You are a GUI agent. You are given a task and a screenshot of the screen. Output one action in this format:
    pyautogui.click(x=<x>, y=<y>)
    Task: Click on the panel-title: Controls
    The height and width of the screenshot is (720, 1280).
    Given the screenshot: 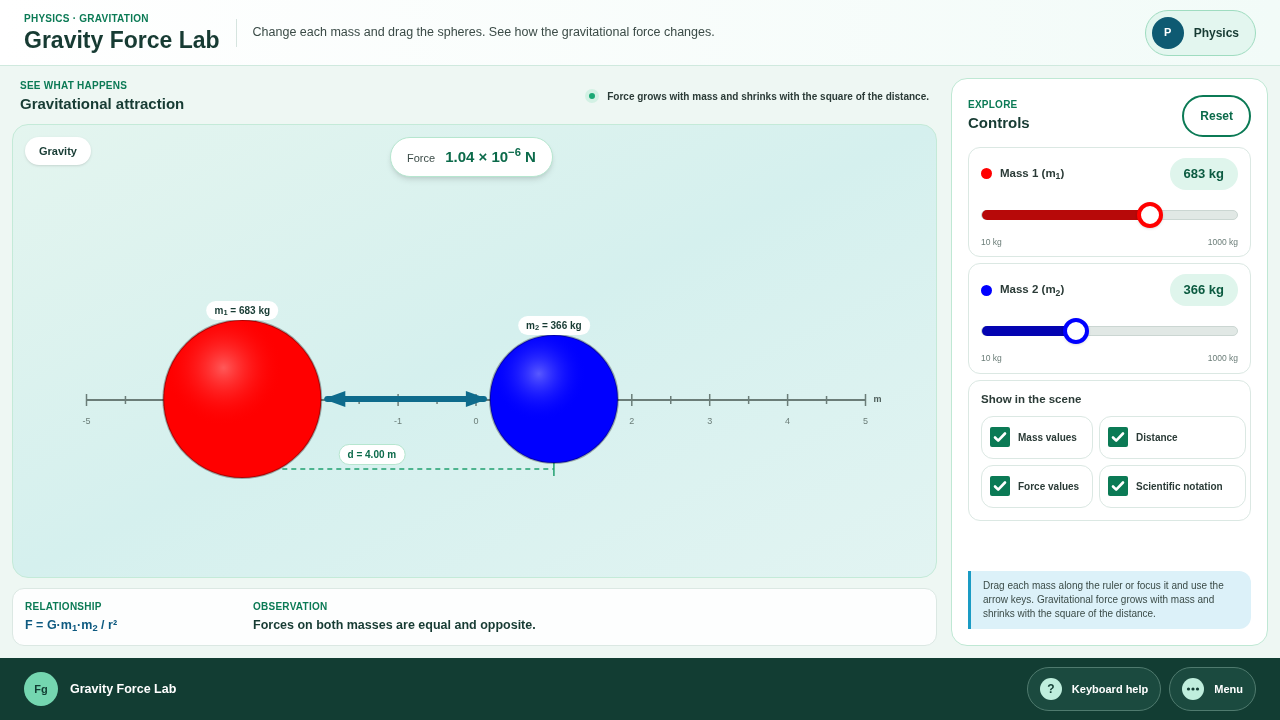 What is the action you would take?
    pyautogui.click(x=999, y=123)
    